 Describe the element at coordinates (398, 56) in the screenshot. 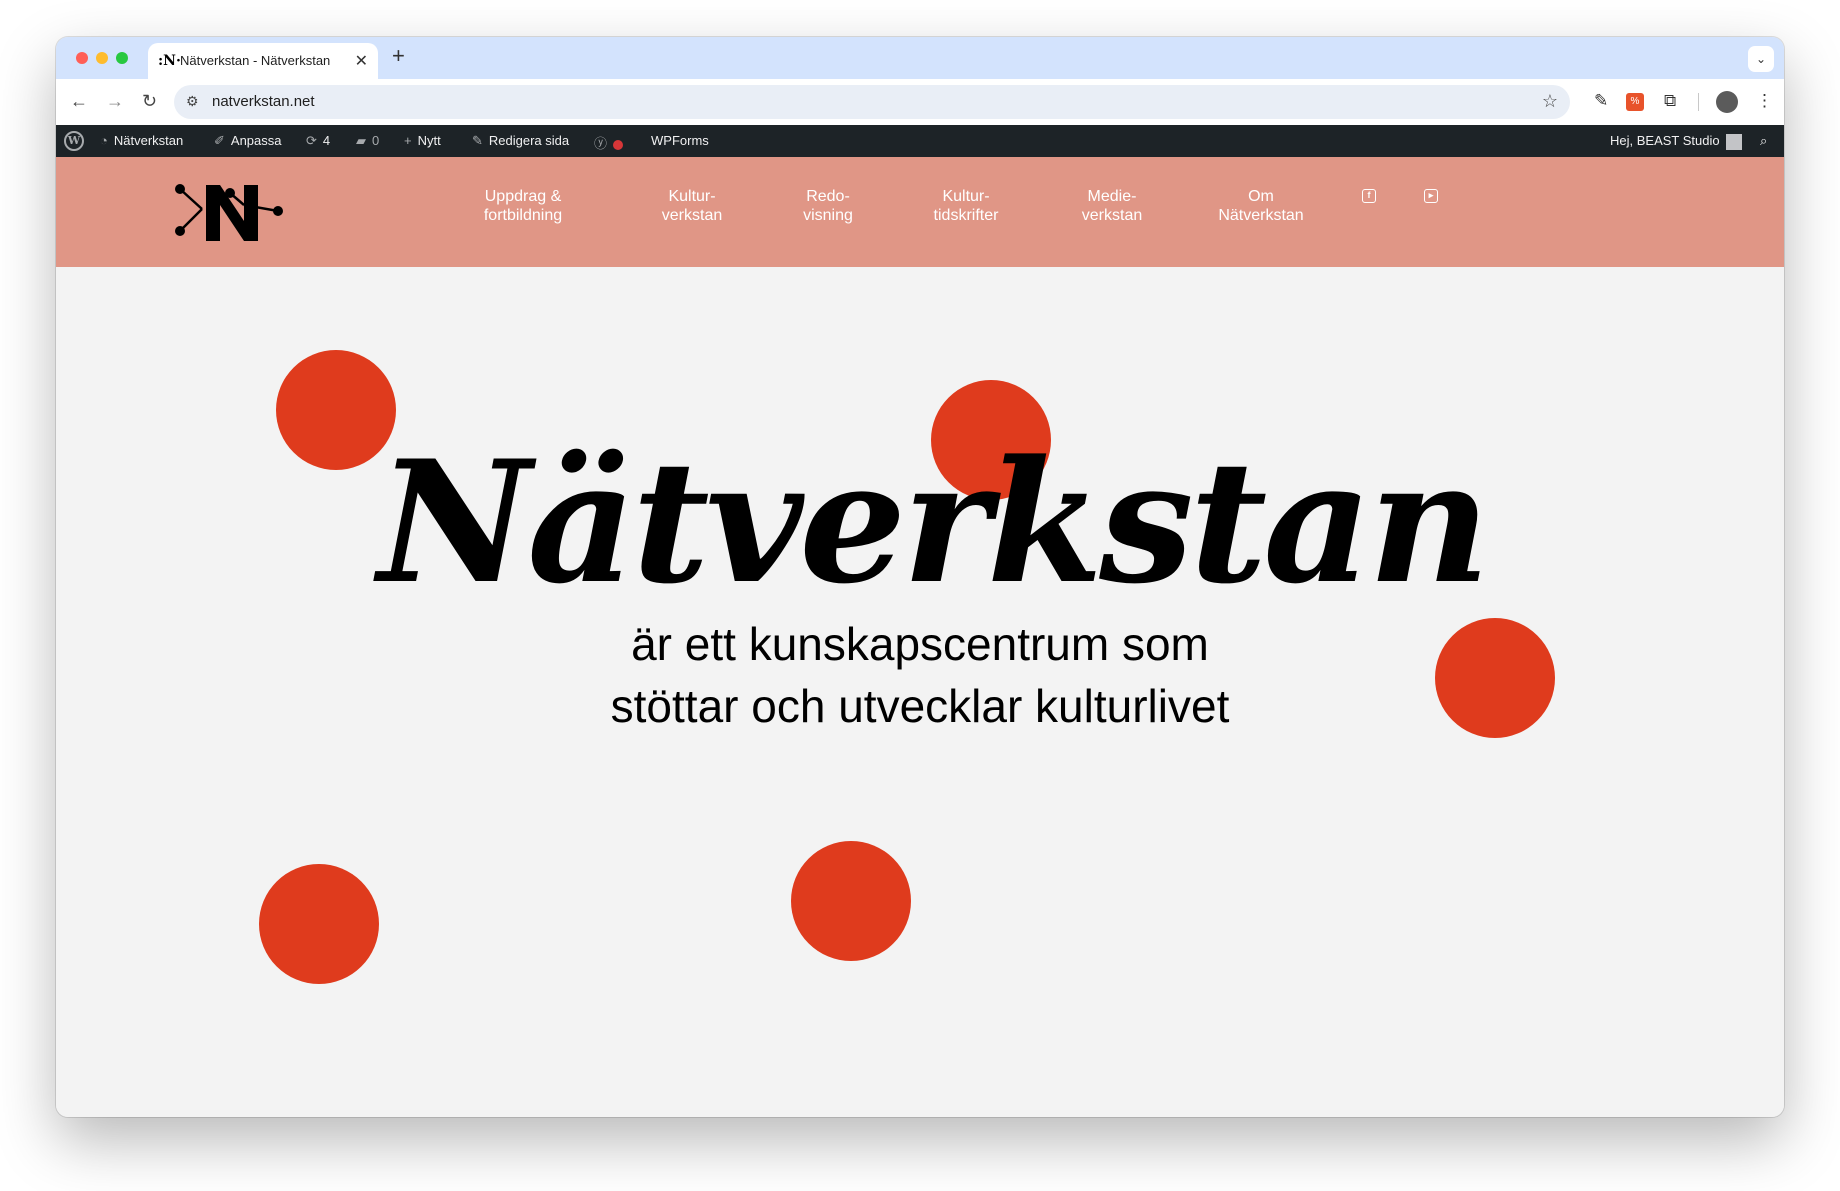

I see `new-tab-button: +` at that location.